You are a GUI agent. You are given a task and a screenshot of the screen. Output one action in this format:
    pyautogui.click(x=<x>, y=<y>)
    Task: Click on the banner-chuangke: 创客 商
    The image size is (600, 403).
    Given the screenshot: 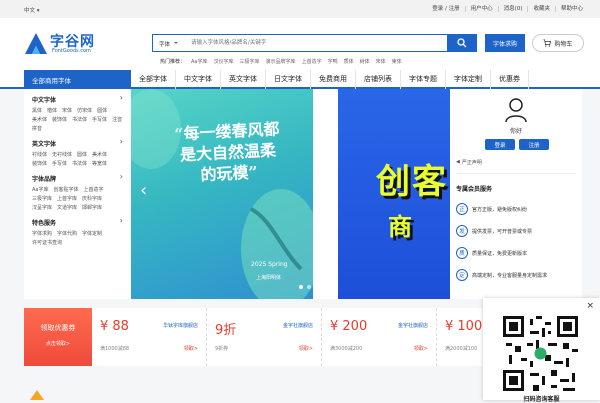 What is the action you would take?
    pyautogui.click(x=394, y=194)
    